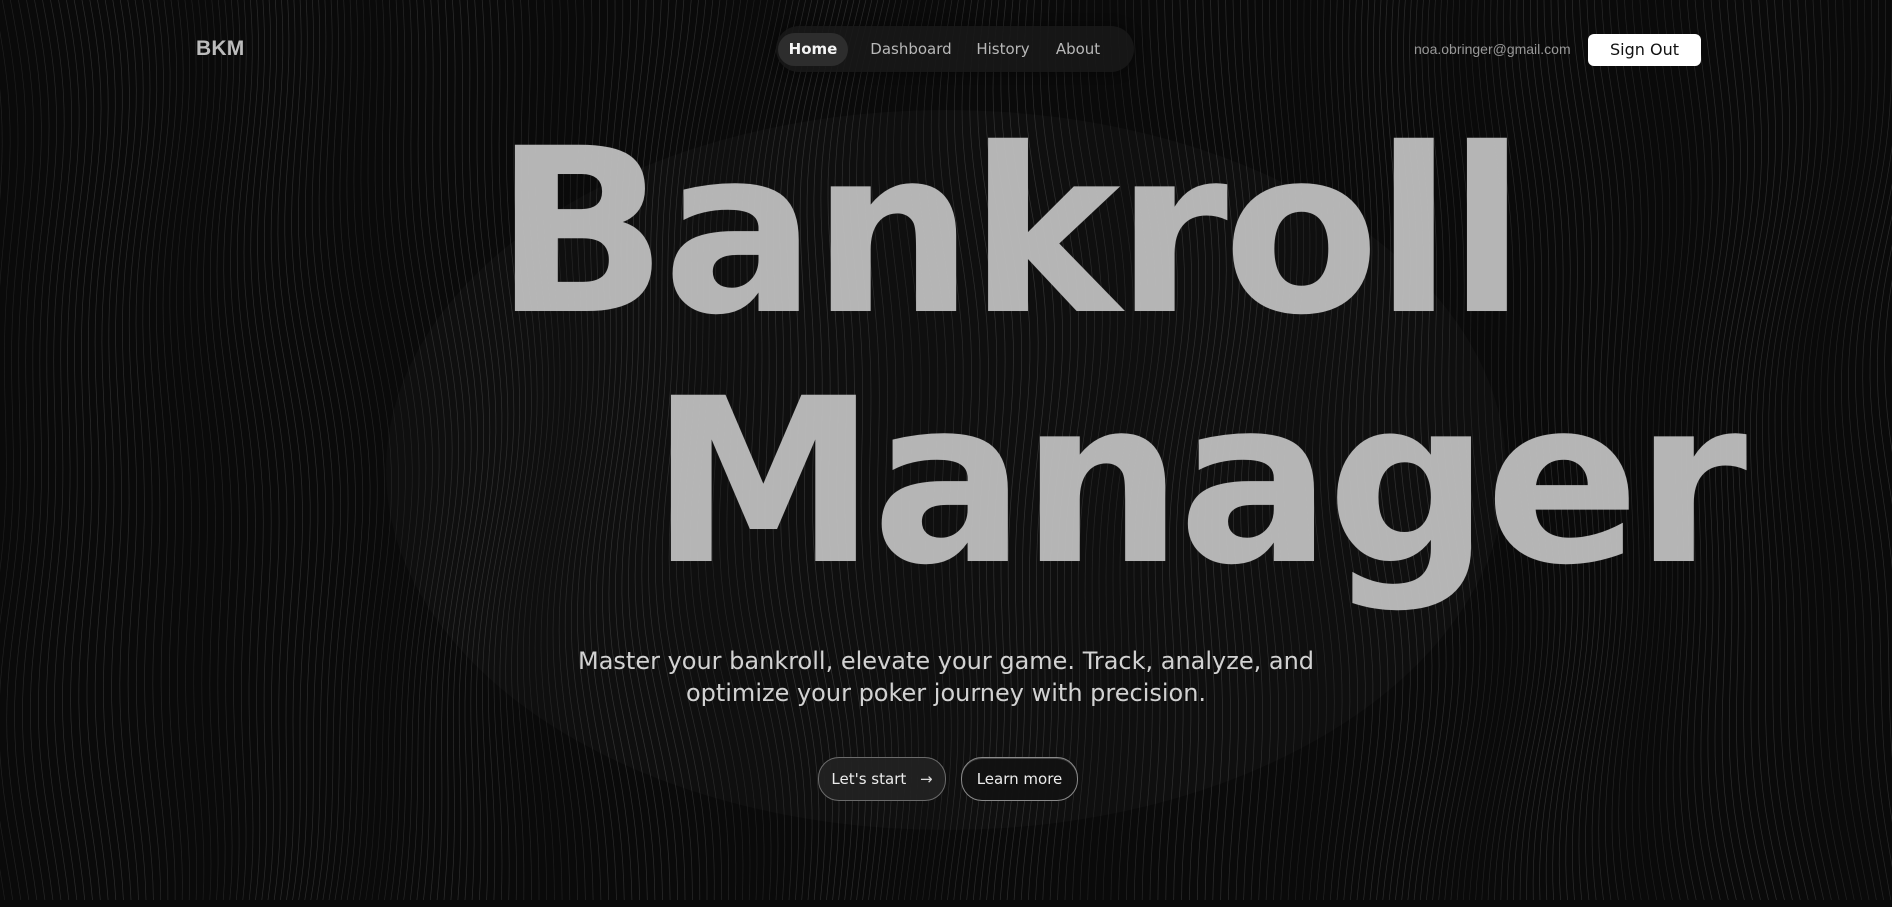 The width and height of the screenshot is (1892, 907). I want to click on learn-more-button: Learn more, so click(1019, 779).